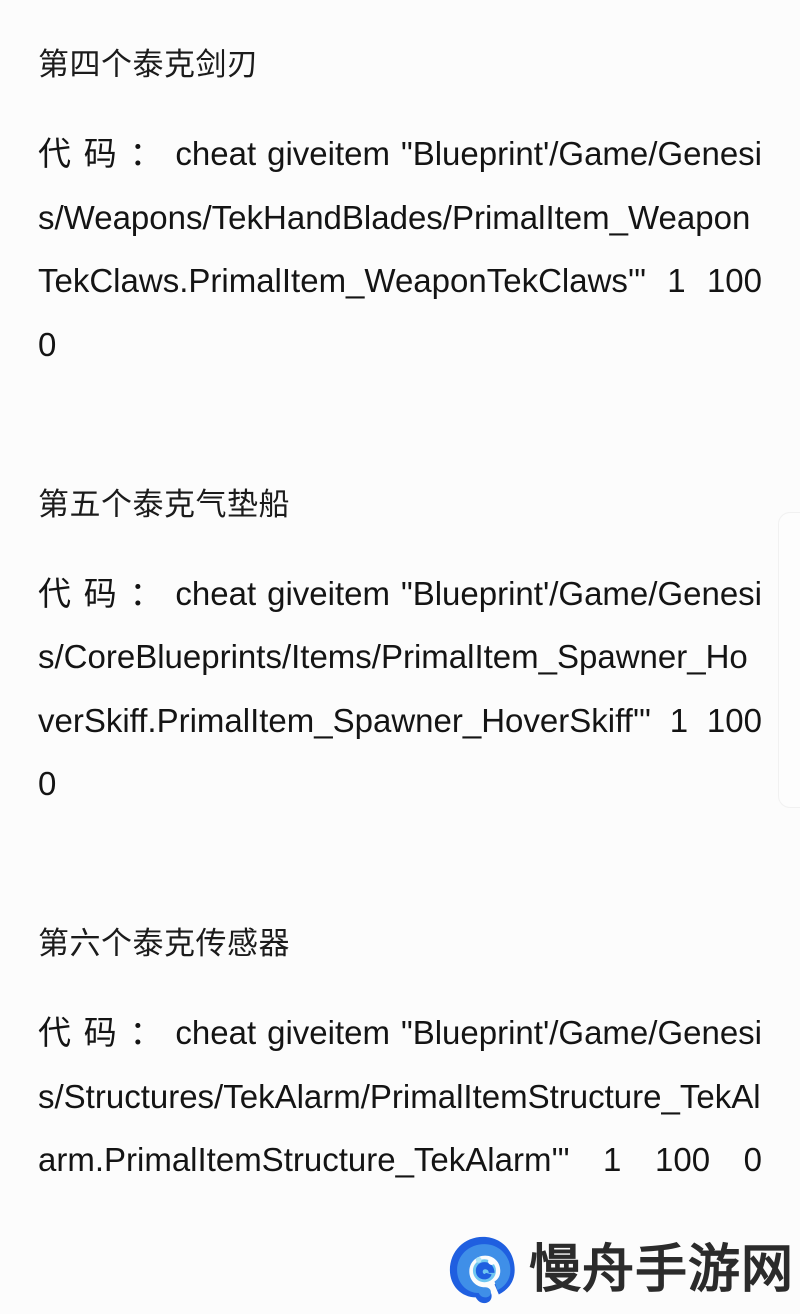 The width and height of the screenshot is (800, 1314). I want to click on scroll-rail, so click(789, 660).